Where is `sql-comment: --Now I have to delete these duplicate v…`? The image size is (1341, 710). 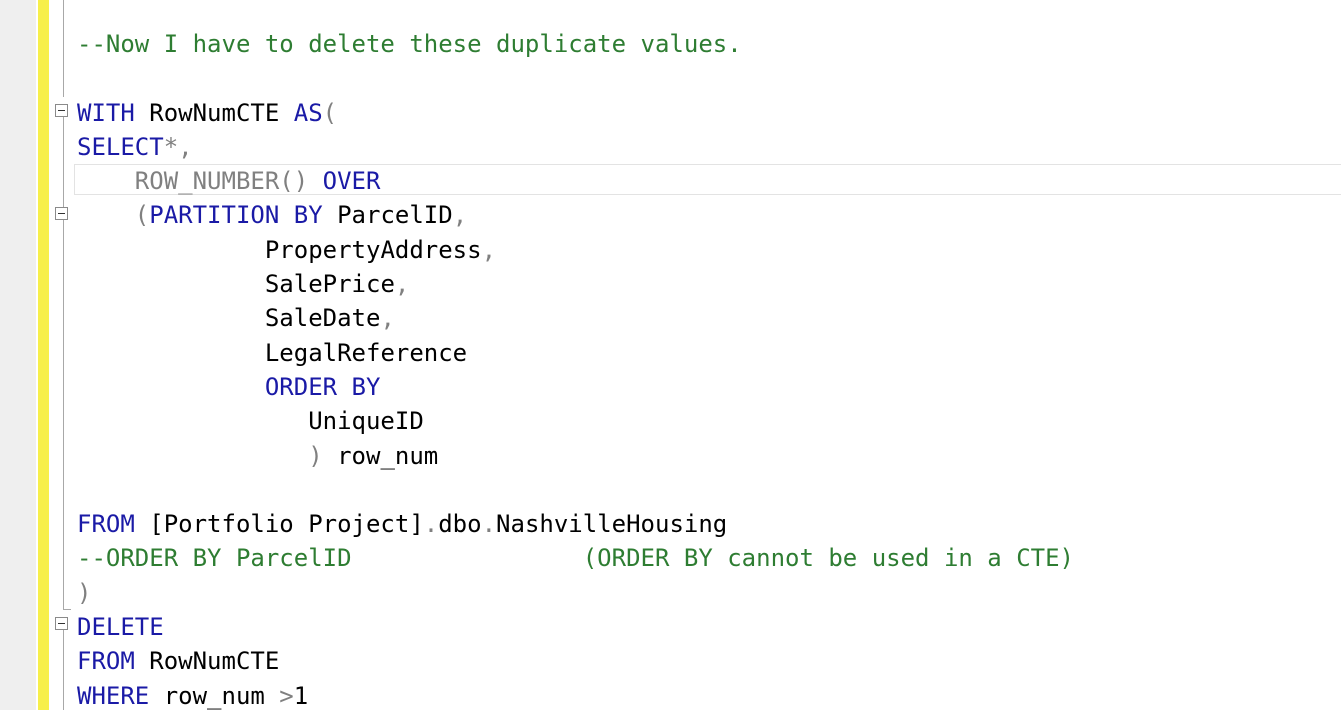
sql-comment: --Now I have to delete these duplicate v… is located at coordinates (409, 44).